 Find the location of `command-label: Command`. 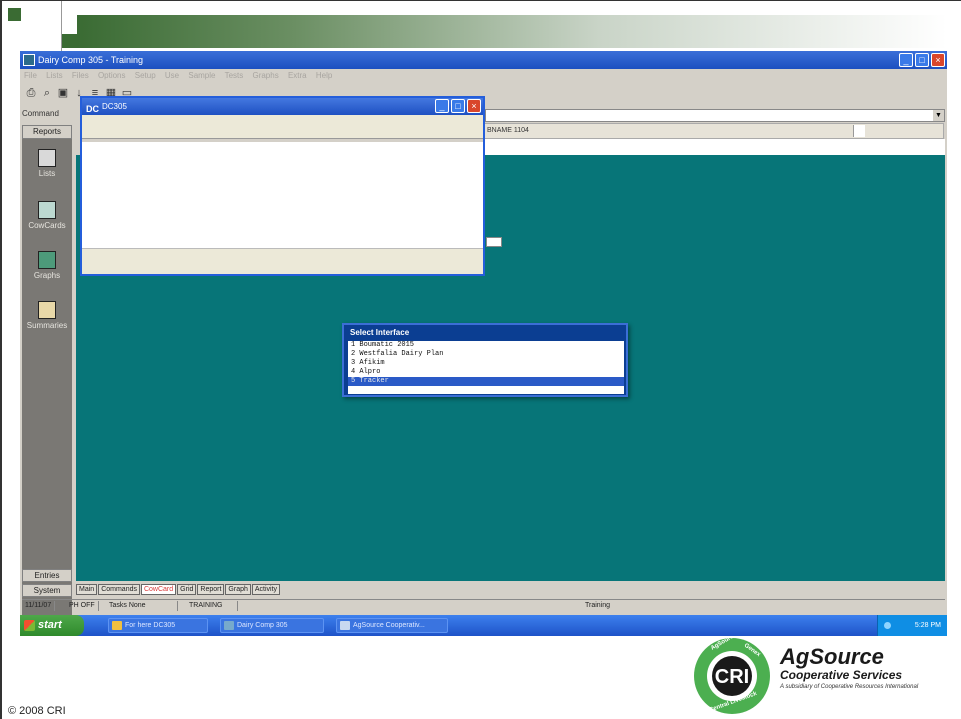

command-label: Command is located at coordinates (40, 113).